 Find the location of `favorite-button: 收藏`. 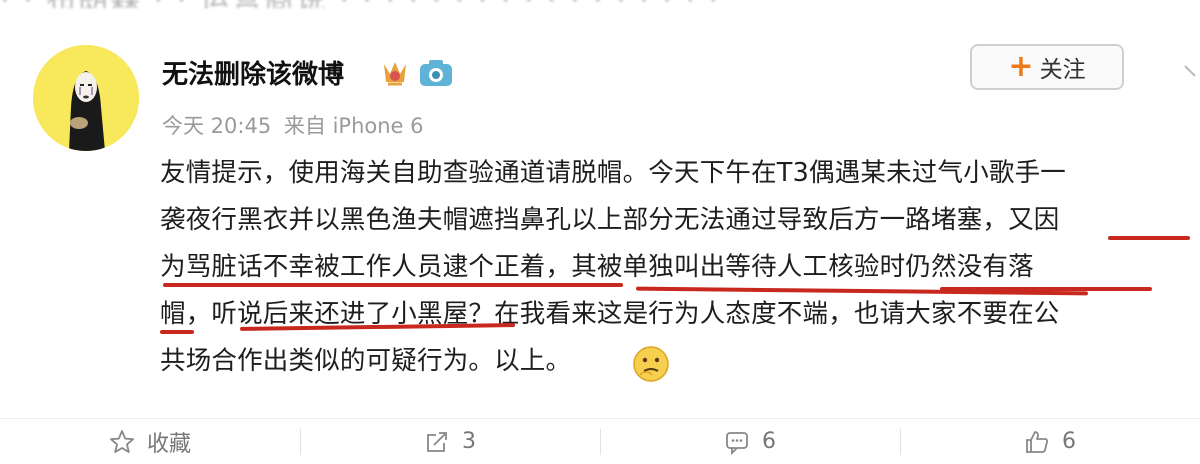

favorite-button: 收藏 is located at coordinates (150, 441).